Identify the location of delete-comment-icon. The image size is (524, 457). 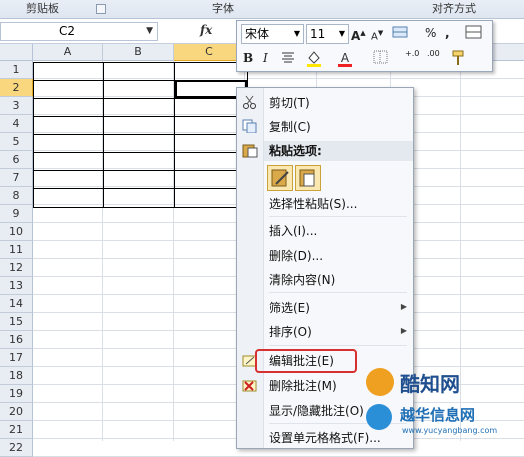
(250, 385).